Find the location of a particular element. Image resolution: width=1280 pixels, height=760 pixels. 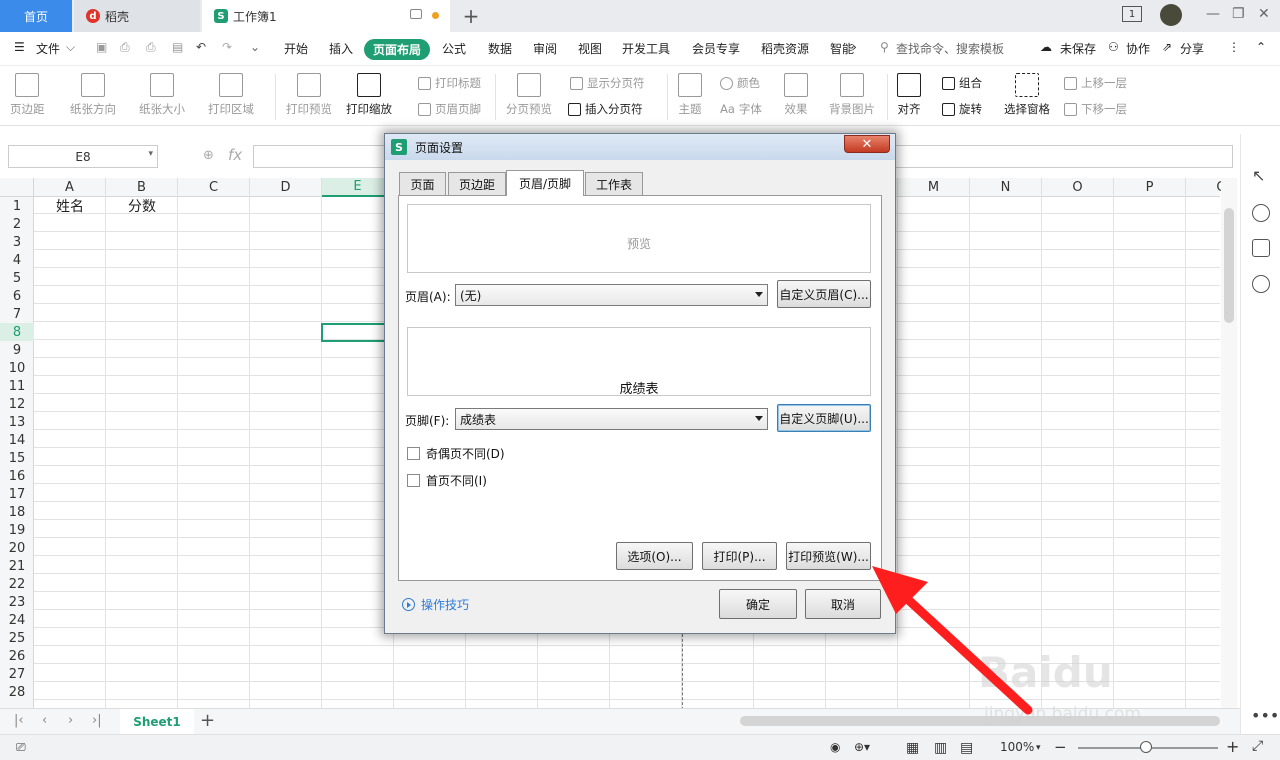

redo-icon: ↷ is located at coordinates (227, 47).